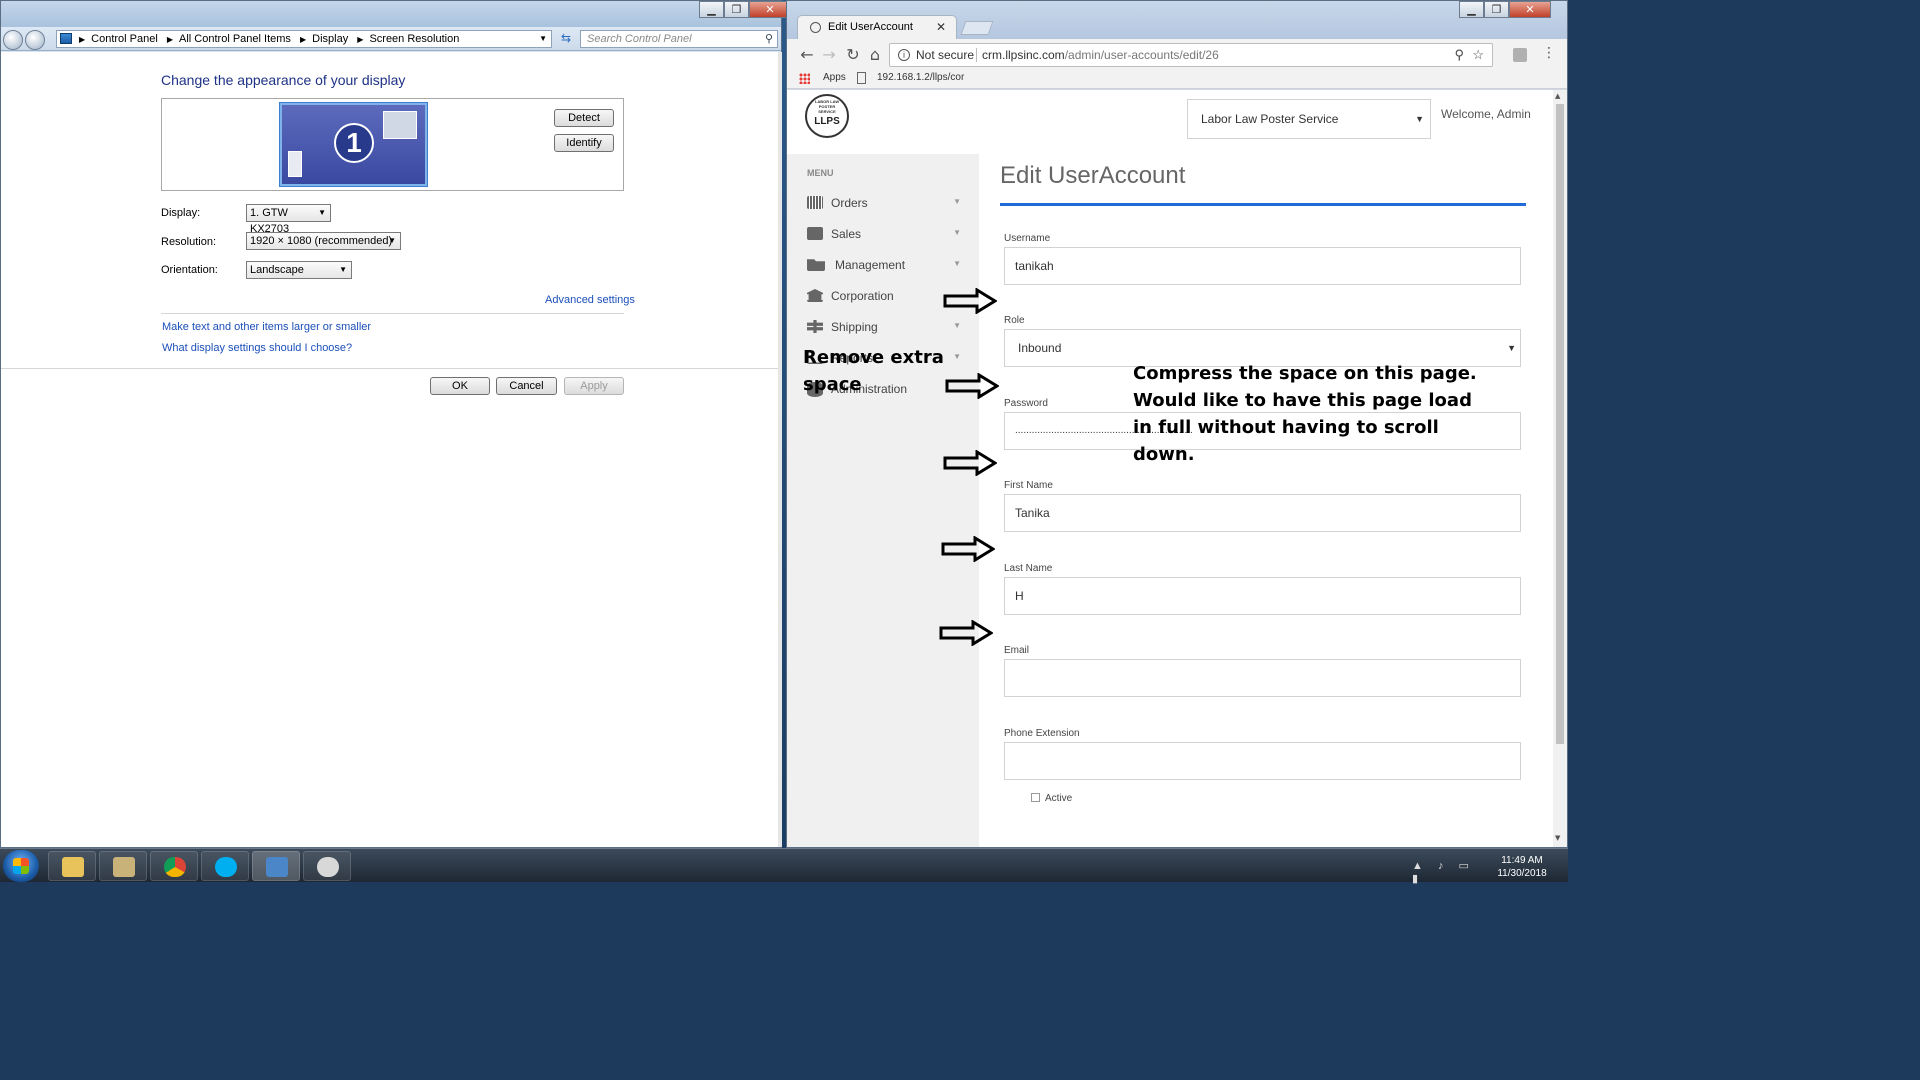 The height and width of the screenshot is (1080, 1920). What do you see at coordinates (327, 866) in the screenshot?
I see `taskbar-paint` at bounding box center [327, 866].